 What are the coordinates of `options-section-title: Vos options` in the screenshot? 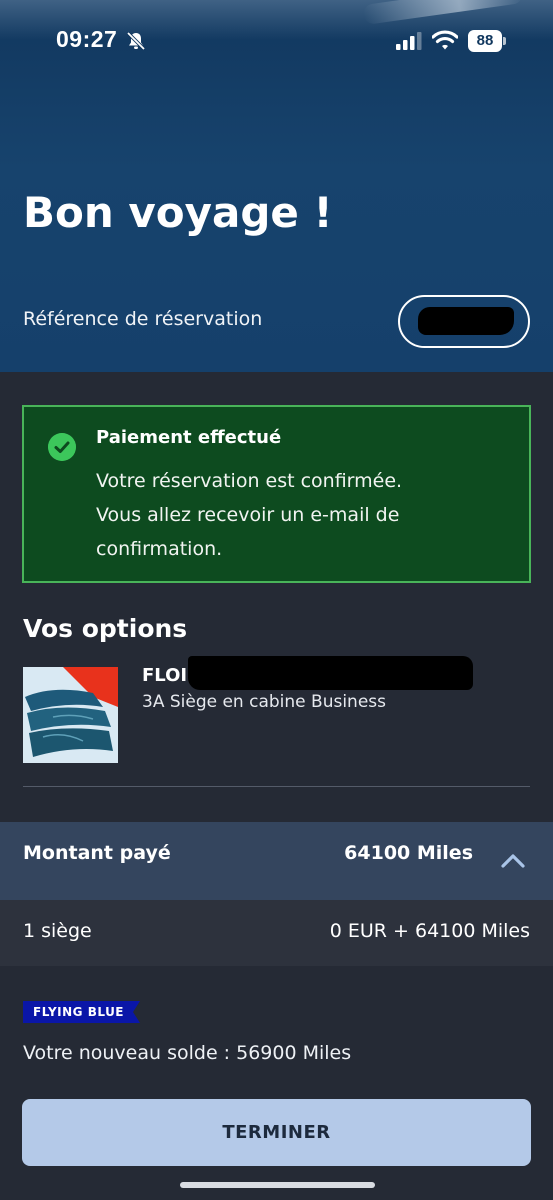 It's located at (105, 628).